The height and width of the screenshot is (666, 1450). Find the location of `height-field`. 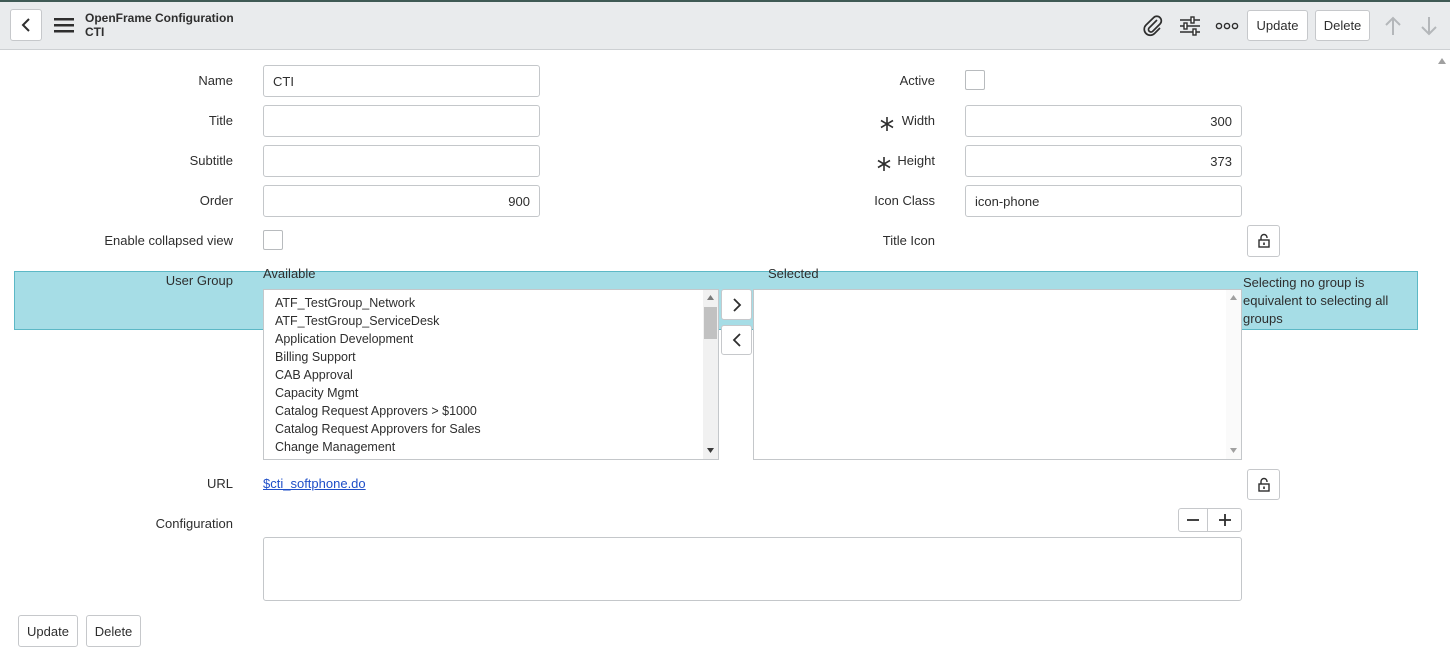

height-field is located at coordinates (1103, 161).